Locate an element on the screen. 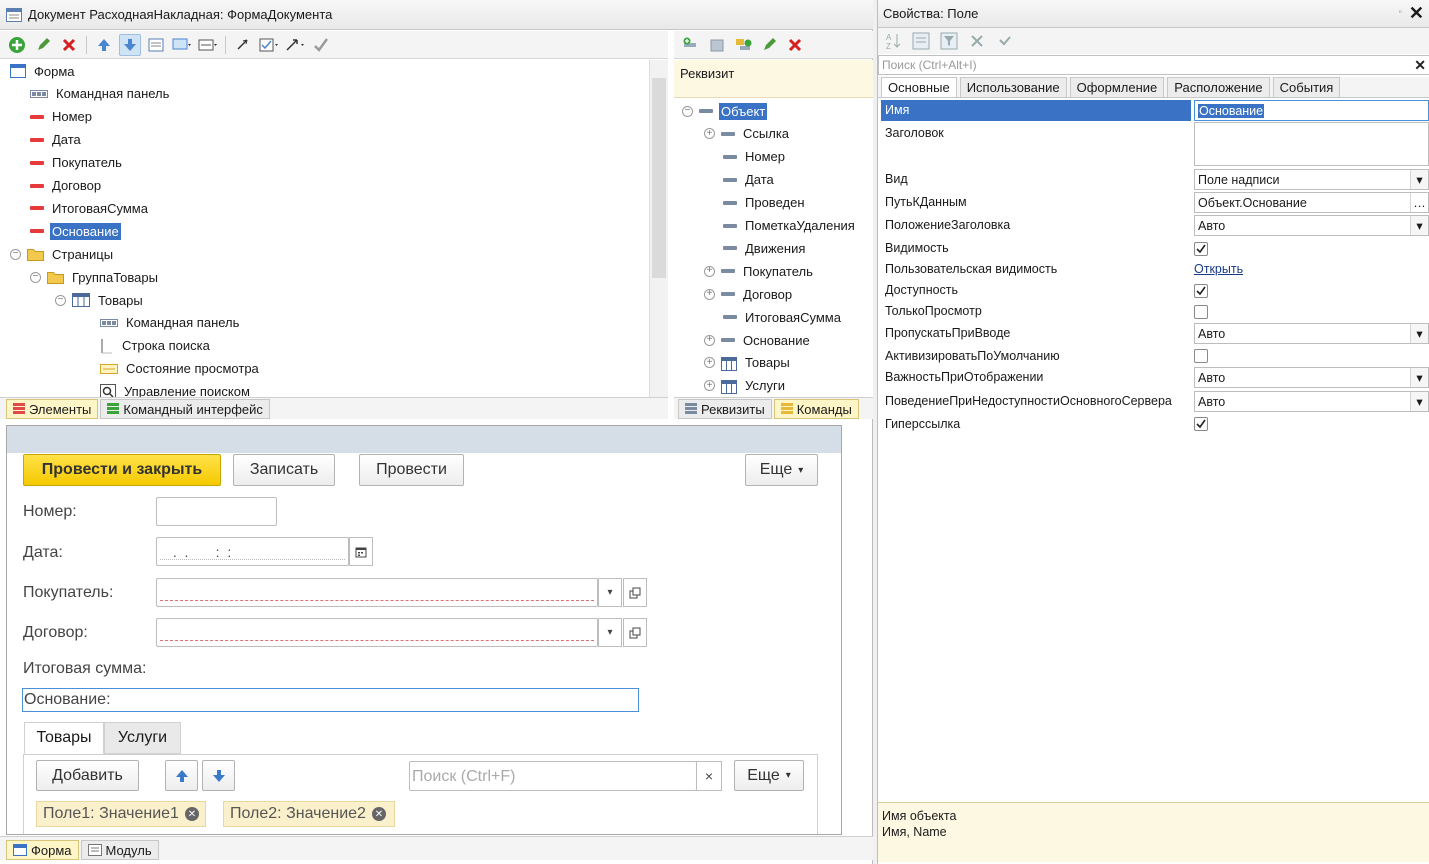  panel-icon is located at coordinates (208, 45).